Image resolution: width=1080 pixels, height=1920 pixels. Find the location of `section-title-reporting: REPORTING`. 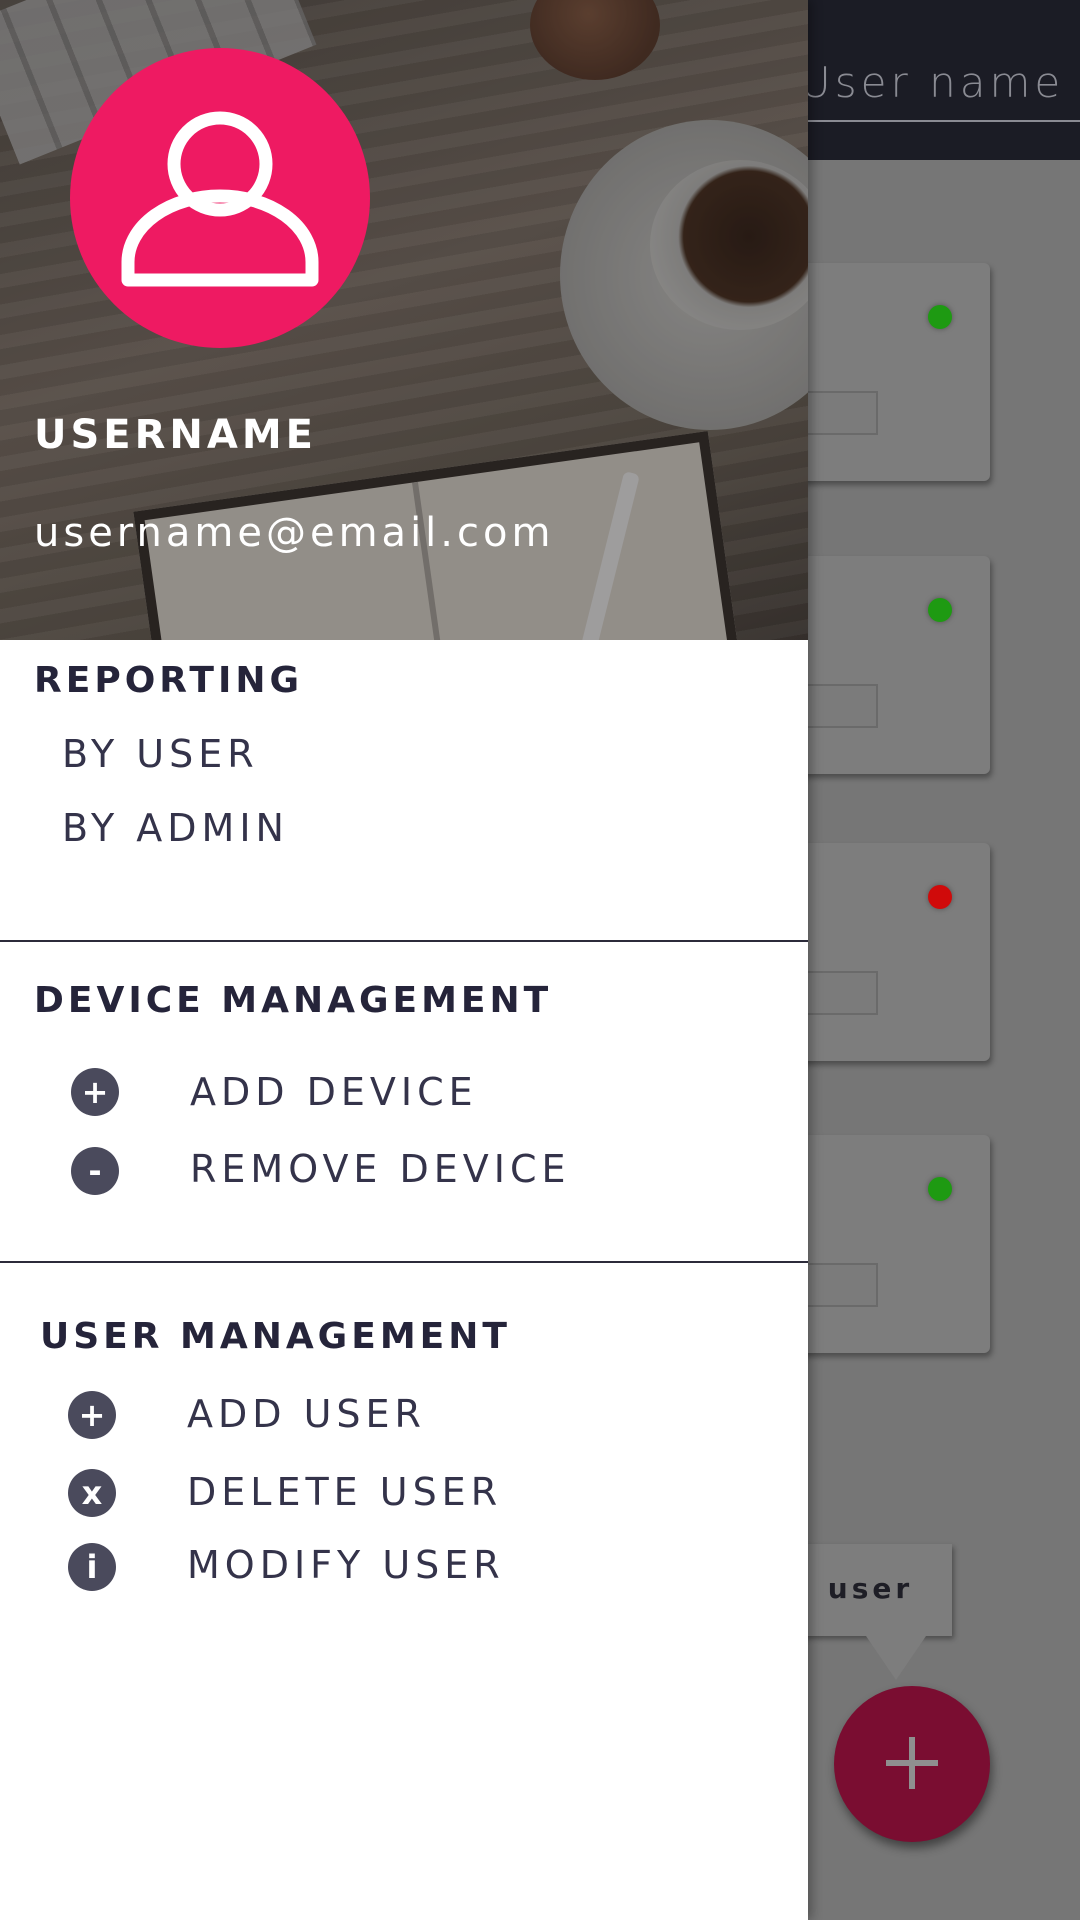

section-title-reporting: REPORTING is located at coordinates (169, 680).